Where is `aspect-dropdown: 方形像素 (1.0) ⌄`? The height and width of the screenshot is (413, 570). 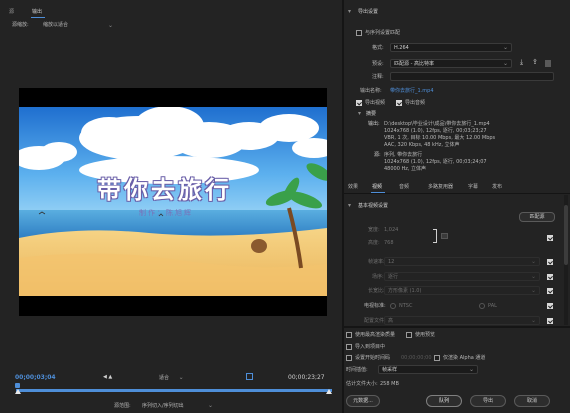 aspect-dropdown: 方形像素 (1.0) ⌄ is located at coordinates (462, 290).